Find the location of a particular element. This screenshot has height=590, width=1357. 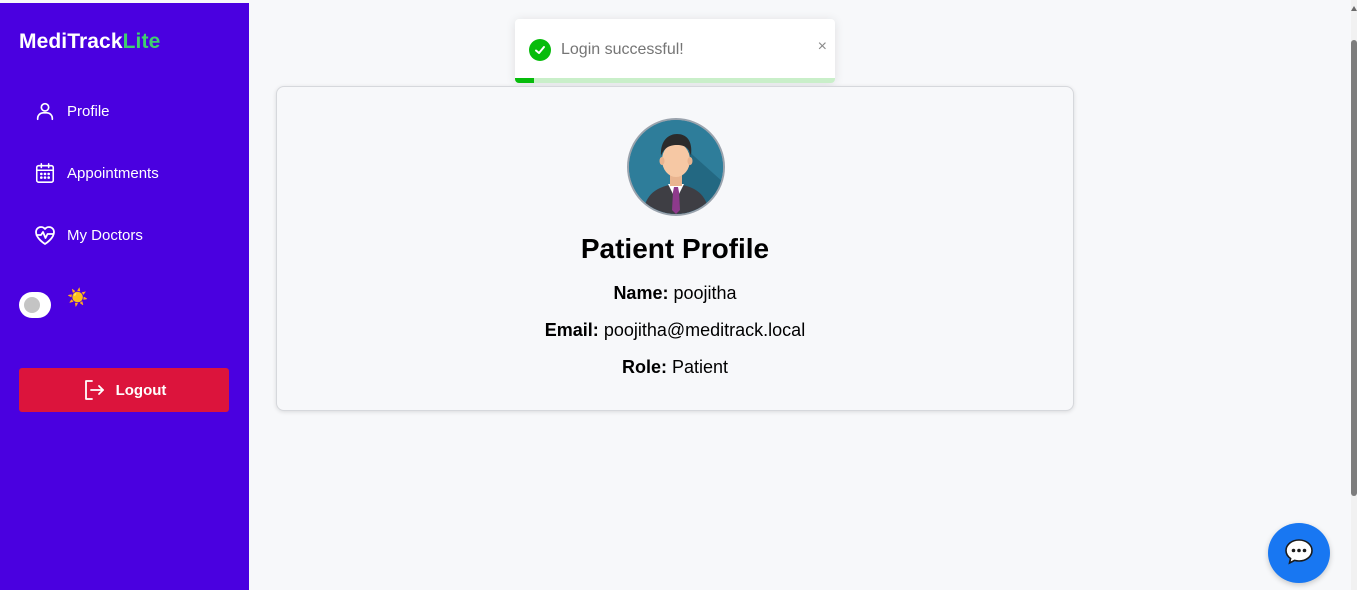

scroll-up-arrow-icon is located at coordinates (1354, 8).